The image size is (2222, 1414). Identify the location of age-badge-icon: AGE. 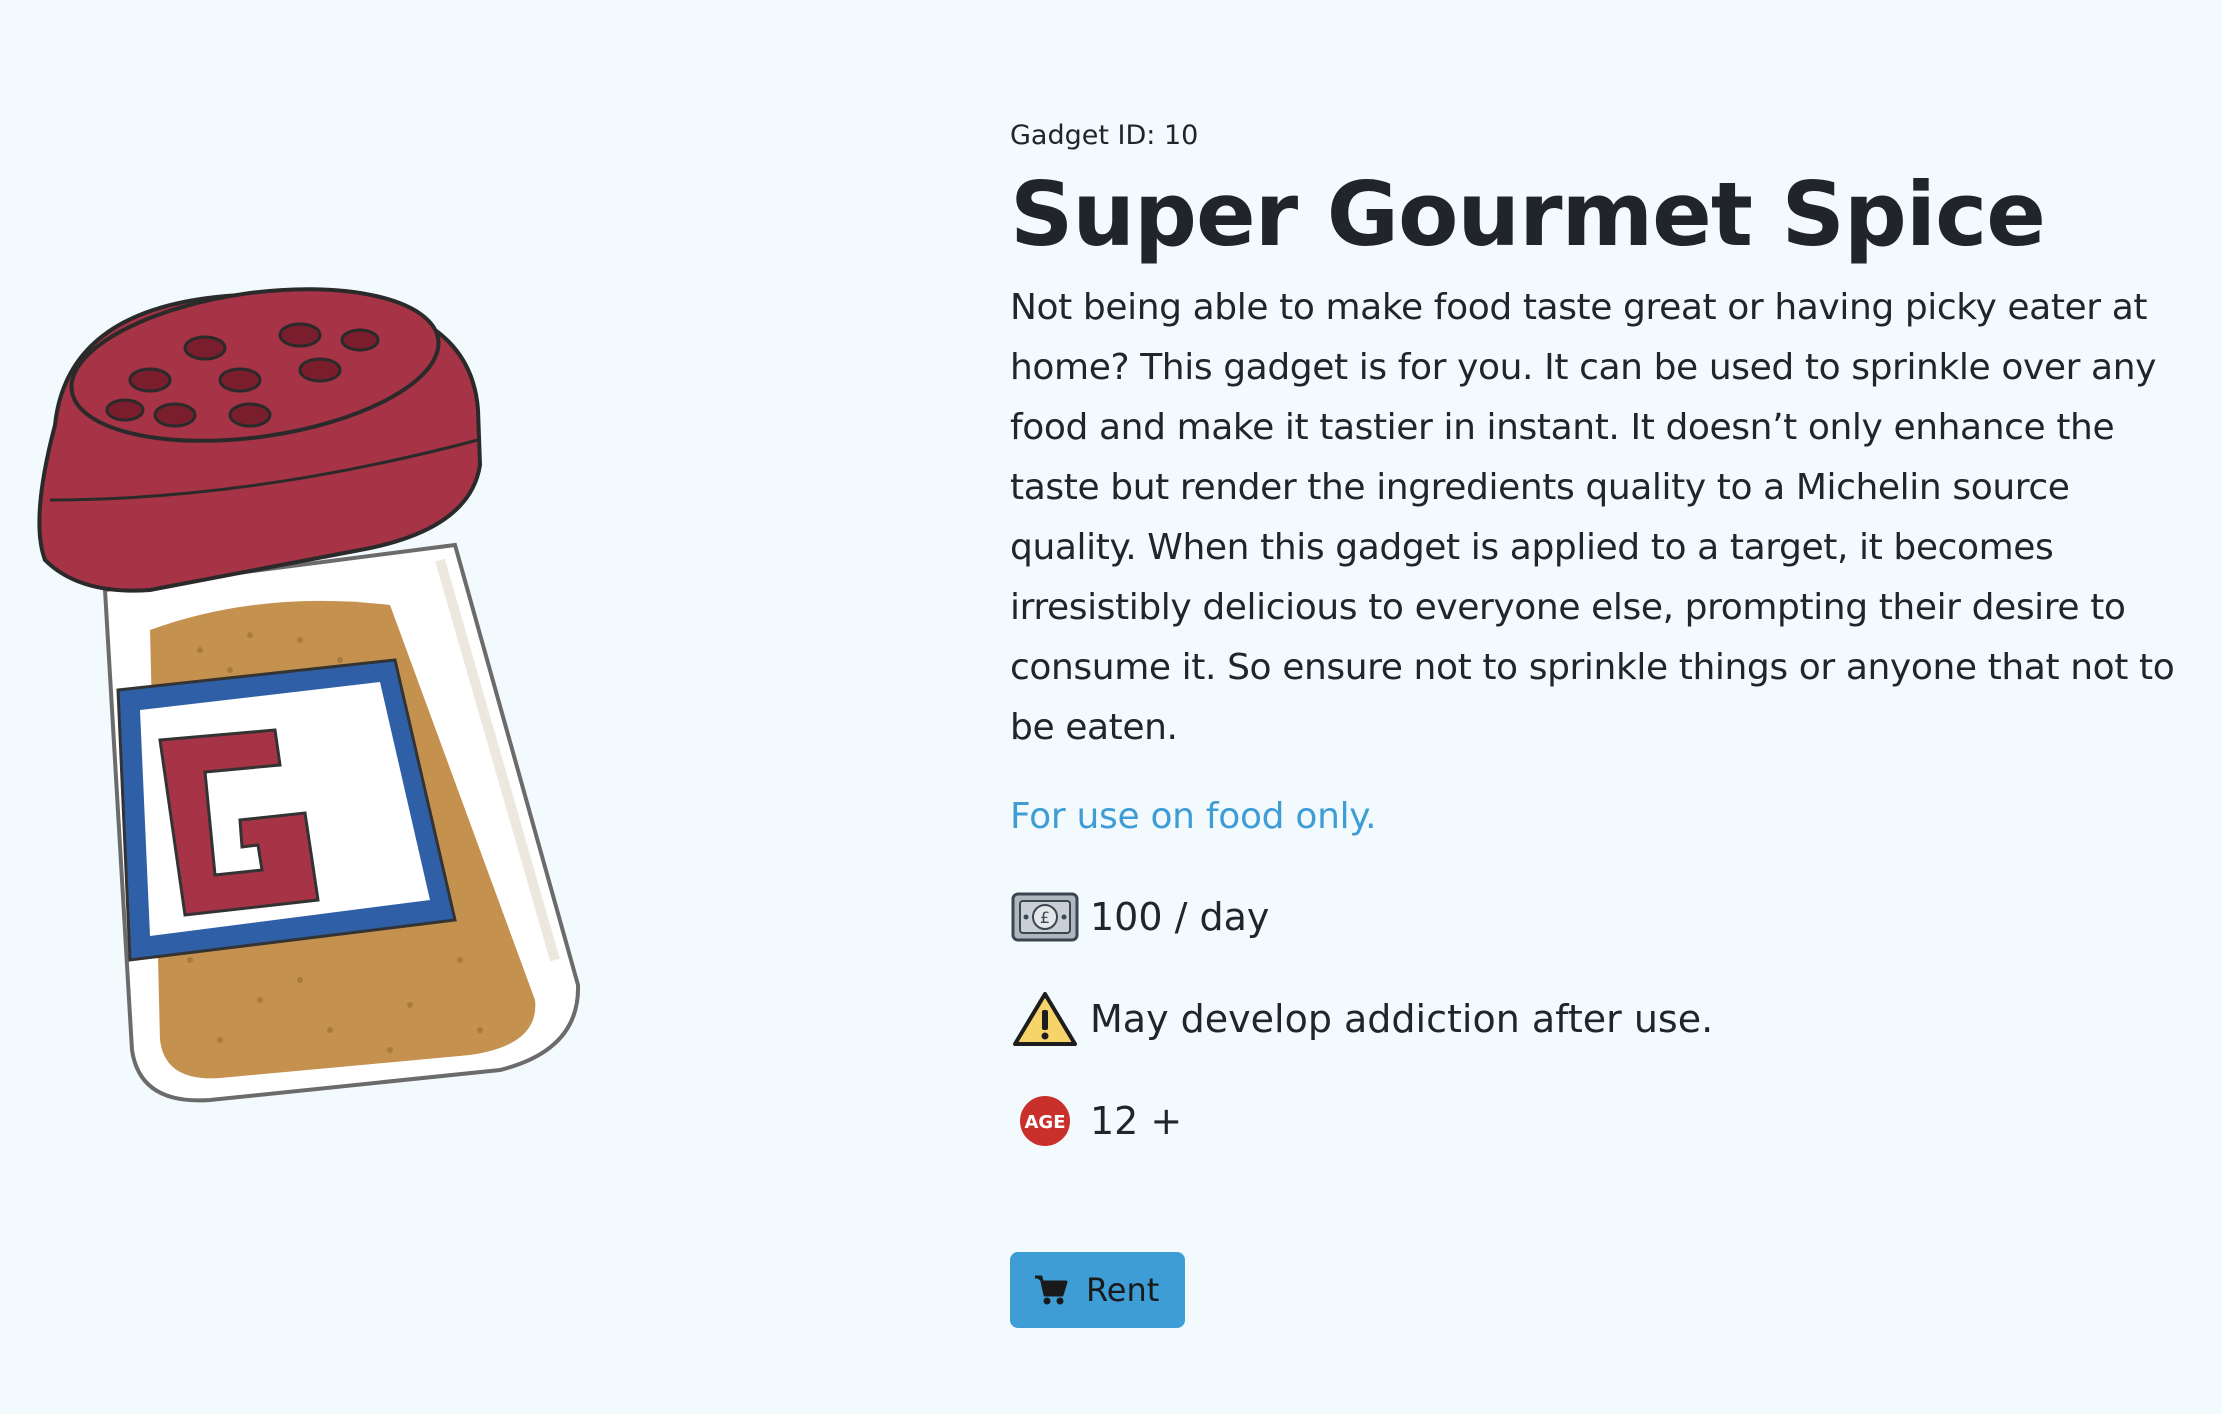
(1045, 1121).